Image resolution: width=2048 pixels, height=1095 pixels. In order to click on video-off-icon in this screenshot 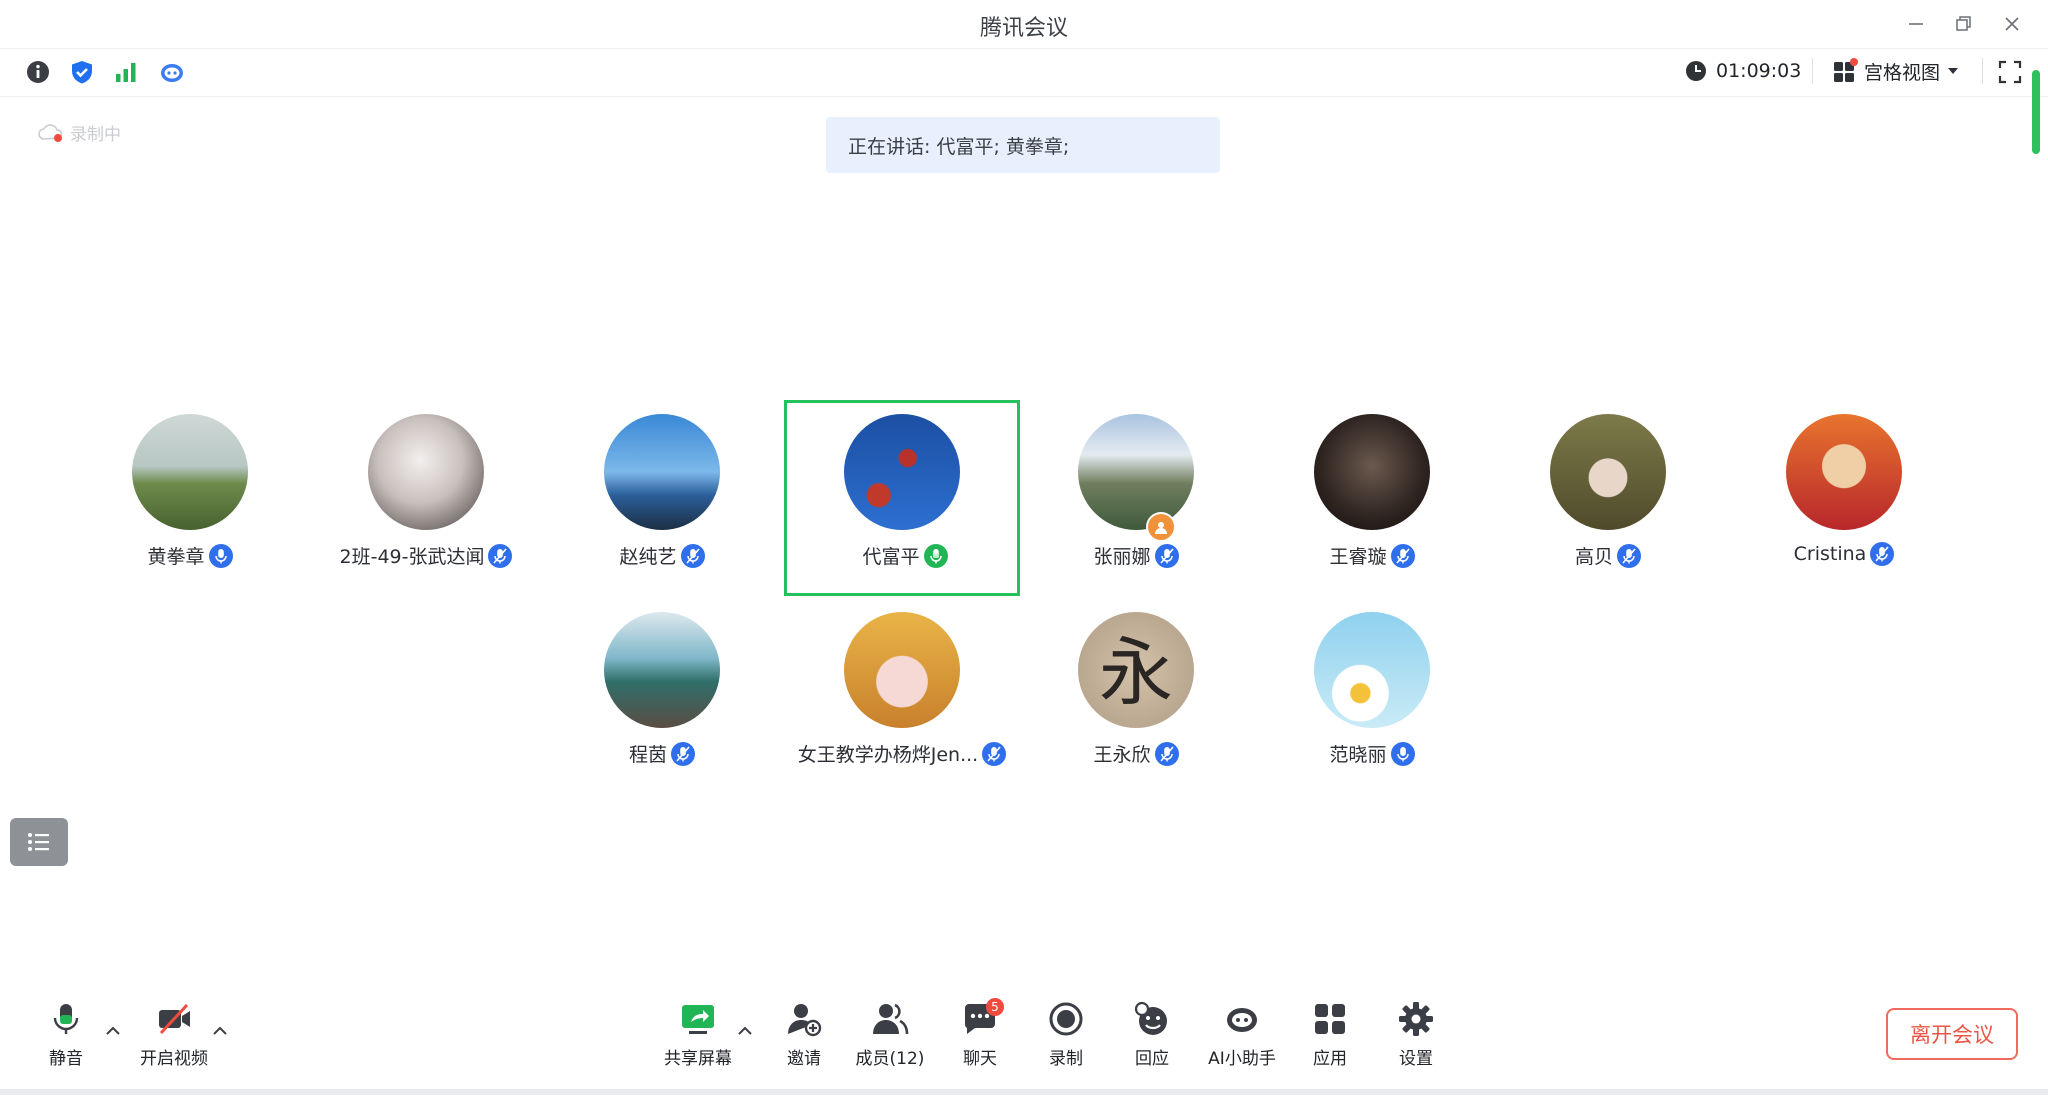, I will do `click(174, 1019)`.